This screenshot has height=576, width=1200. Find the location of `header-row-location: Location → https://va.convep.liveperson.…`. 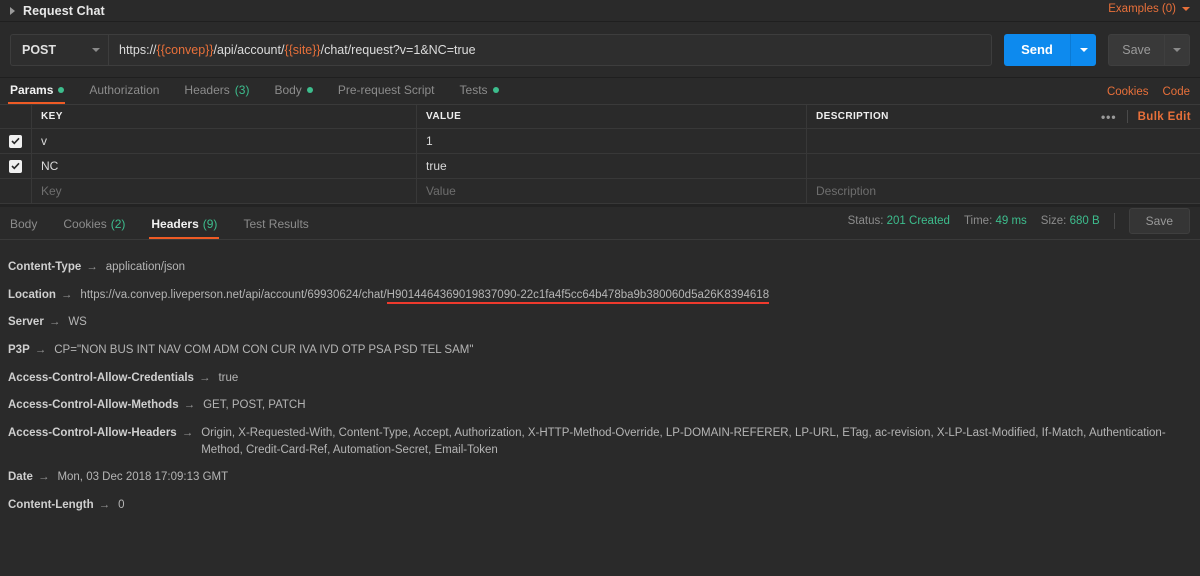

header-row-location: Location → https://va.convep.liveperson.… is located at coordinates (600, 296).